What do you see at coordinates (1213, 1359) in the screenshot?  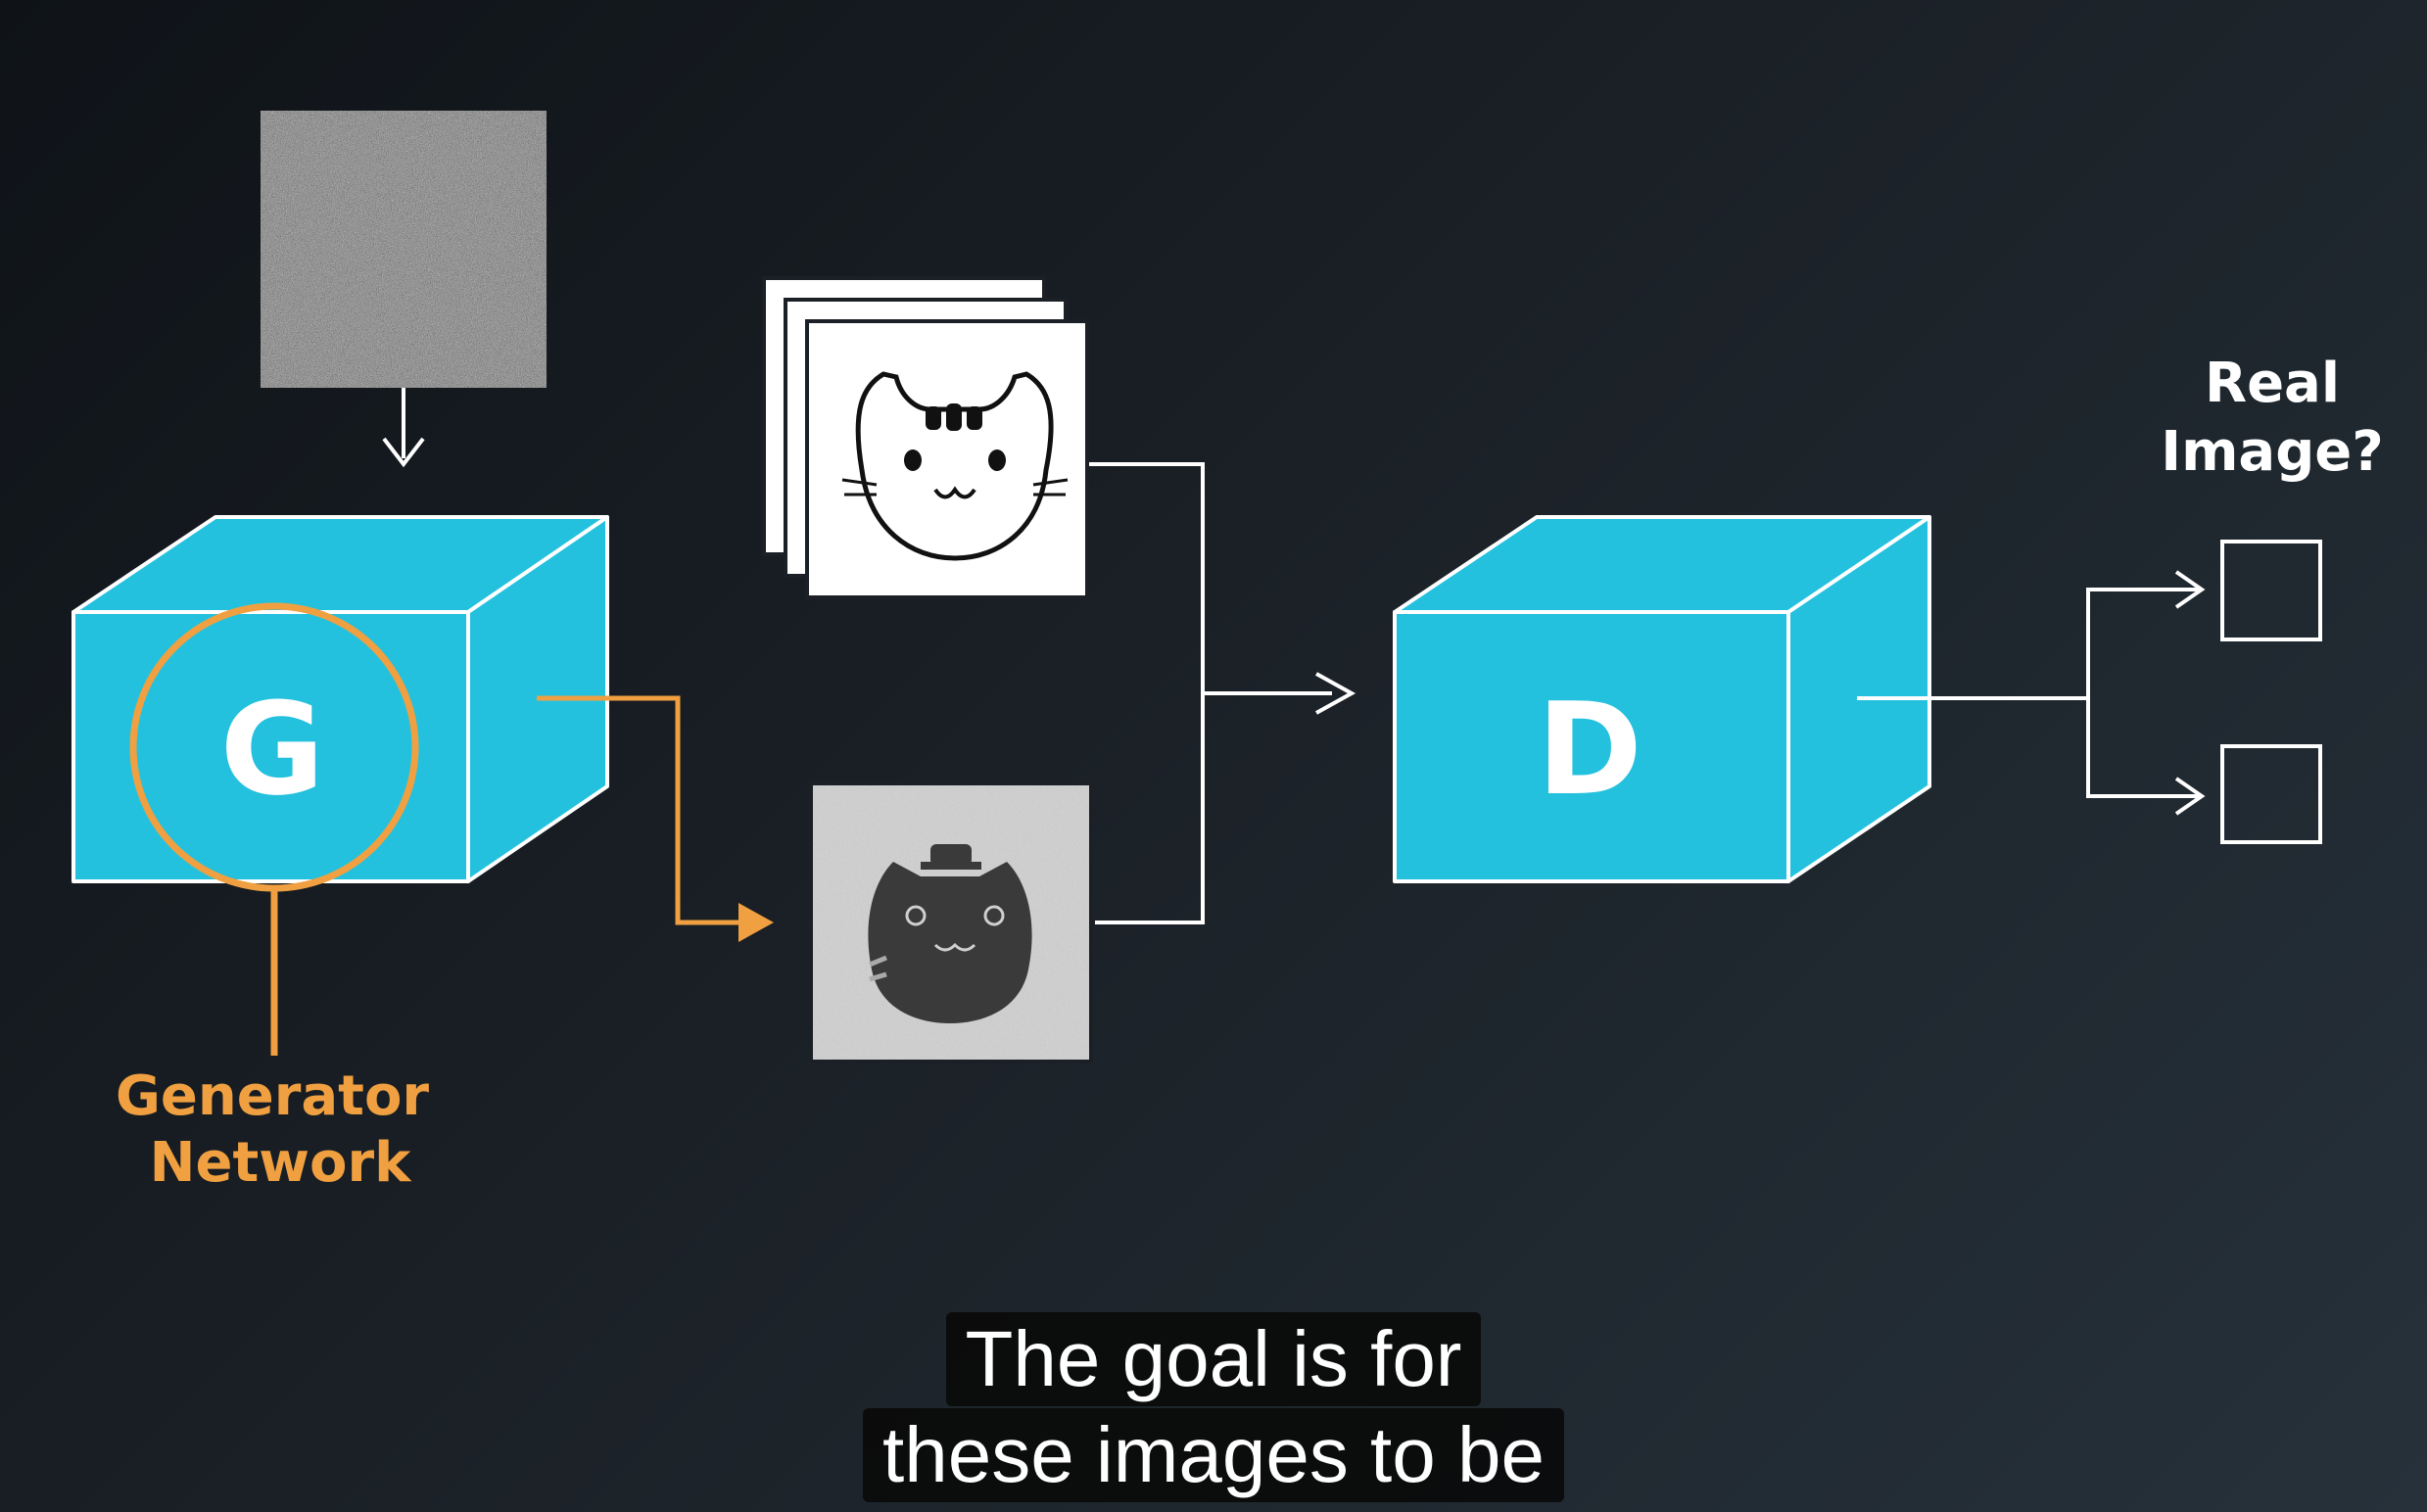 I see `subtitle-line-1: The goal is for` at bounding box center [1213, 1359].